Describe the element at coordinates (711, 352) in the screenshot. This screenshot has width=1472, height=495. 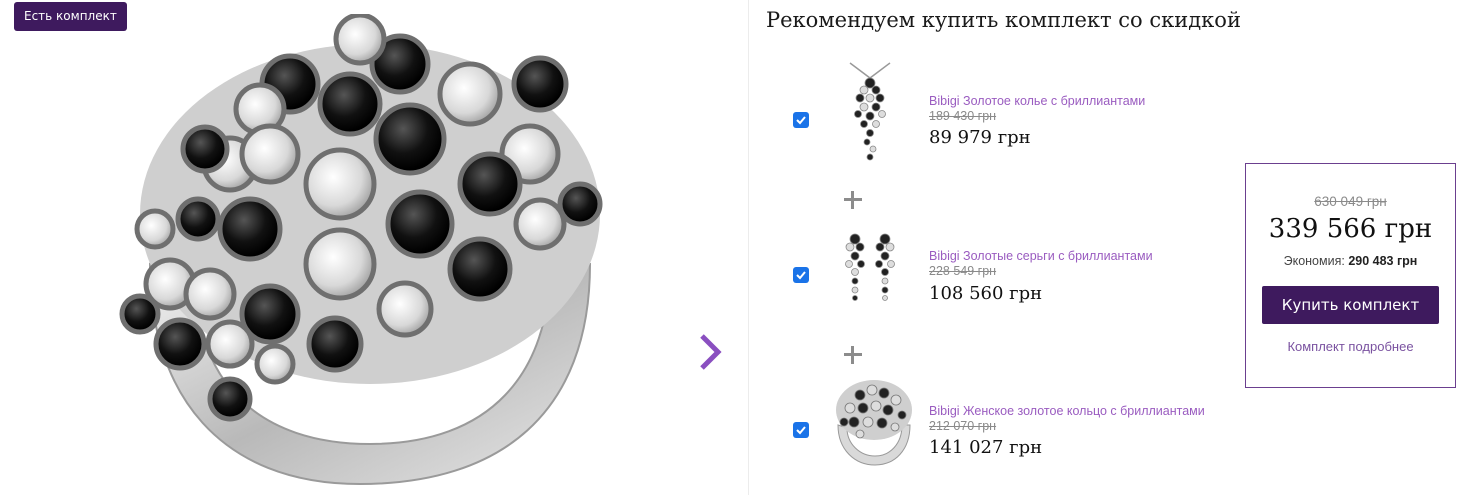
I see `chevron-right-icon` at that location.